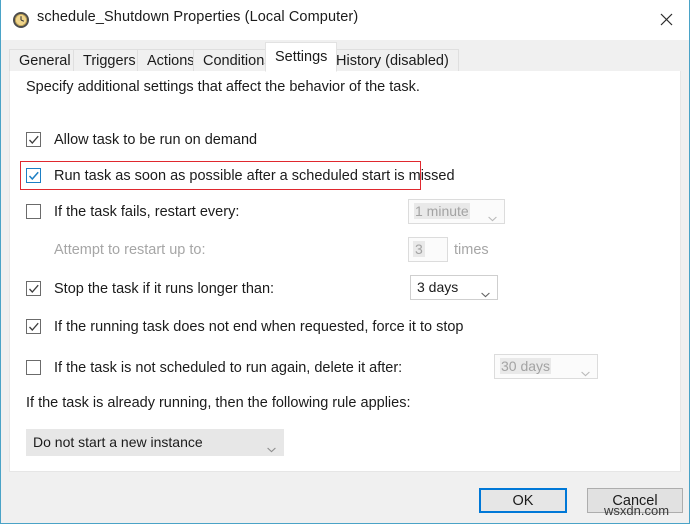 The image size is (690, 524). I want to click on checkbox-restart-on-fail, so click(33, 211).